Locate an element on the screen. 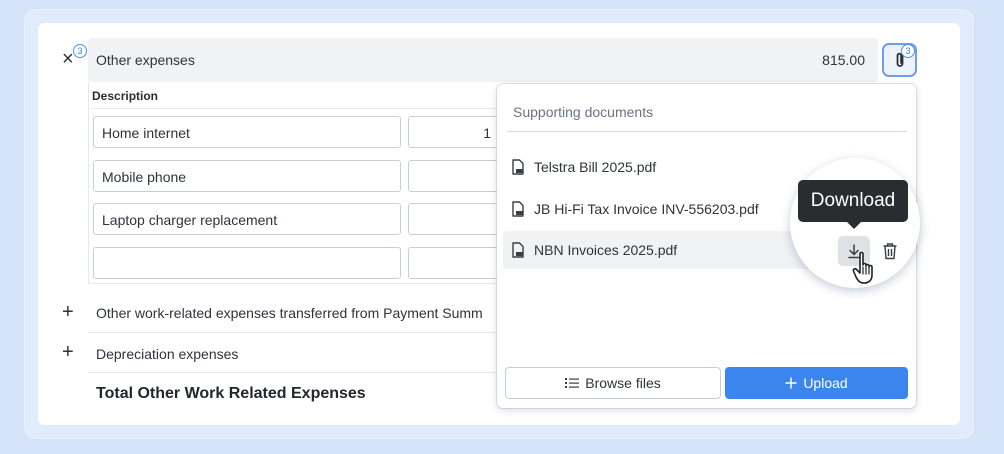  browse-files-label: Browse files is located at coordinates (623, 383).